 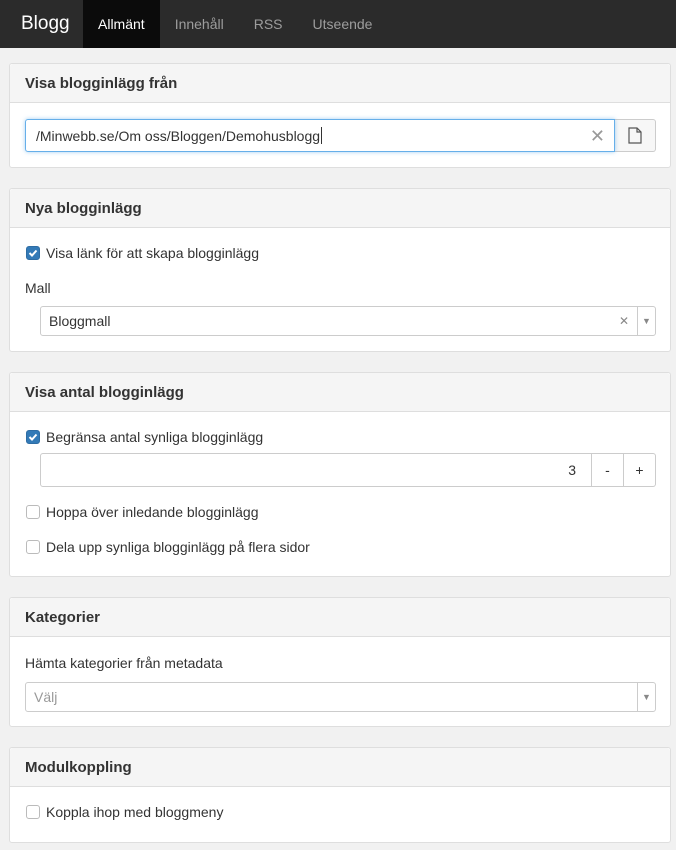 I want to click on count-panel-title: Visa antal blogginlägg, so click(x=340, y=392).